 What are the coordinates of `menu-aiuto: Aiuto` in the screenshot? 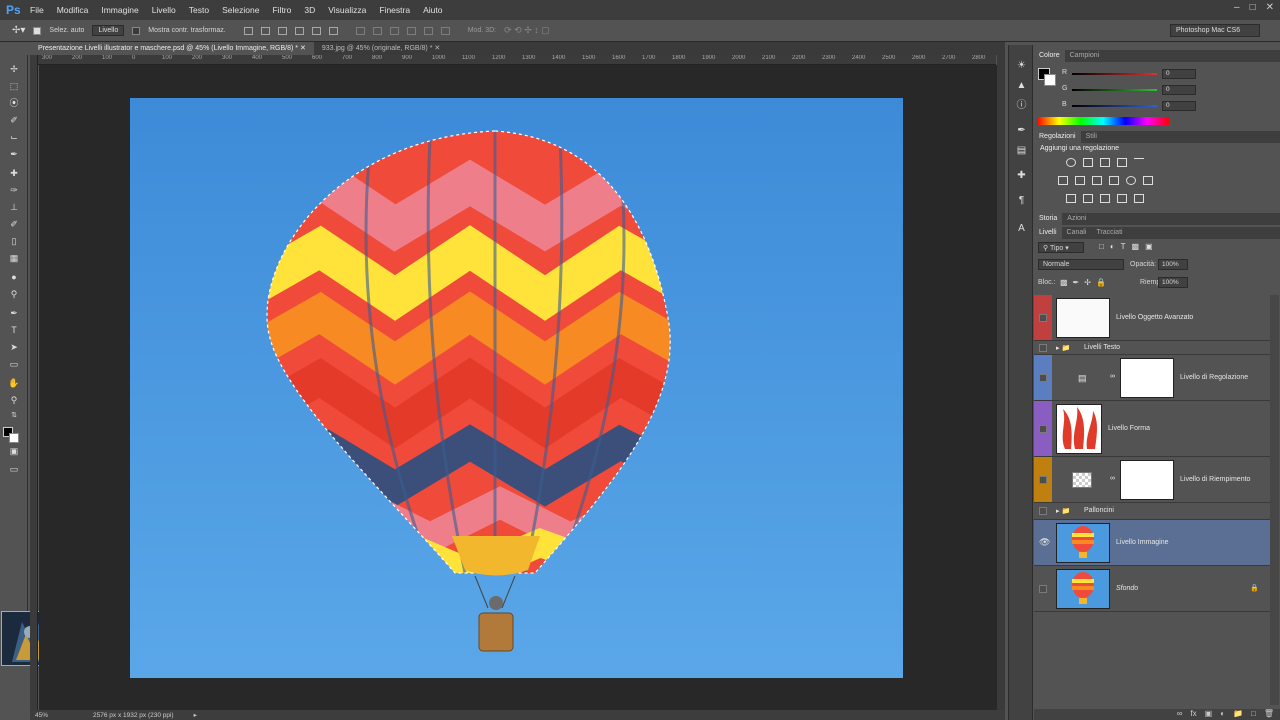 It's located at (432, 10).